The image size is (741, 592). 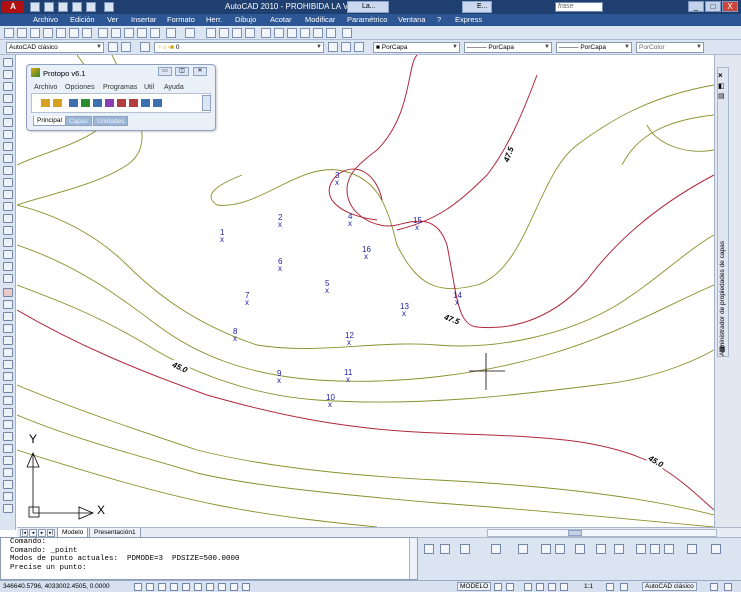 I want to click on search-input: frase, so click(x=579, y=7).